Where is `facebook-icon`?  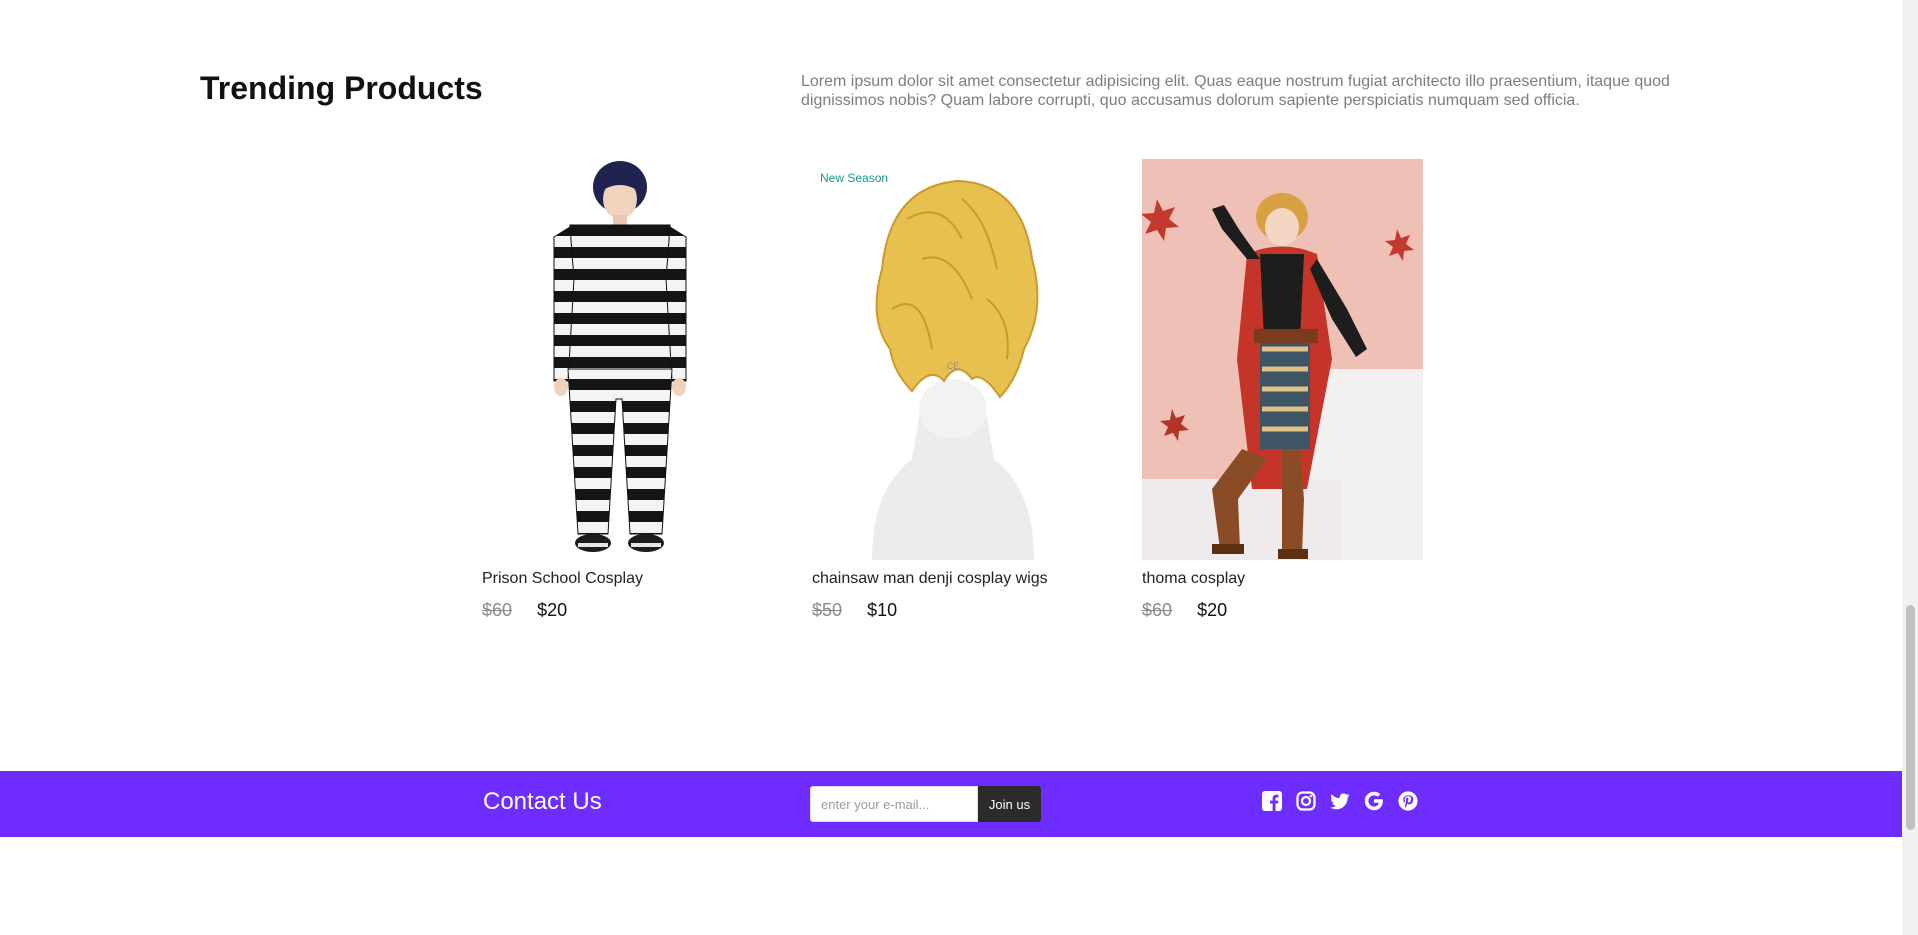 facebook-icon is located at coordinates (1272, 801).